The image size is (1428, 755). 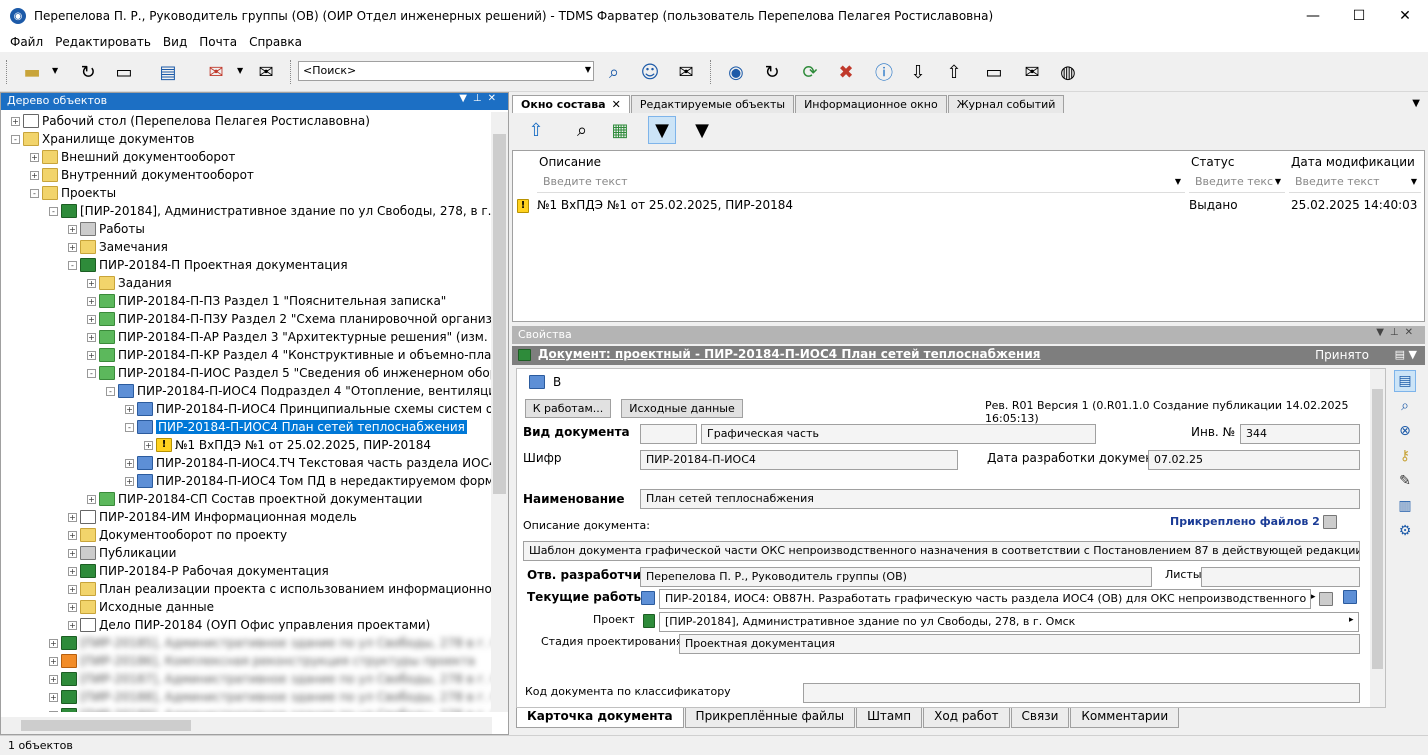 What do you see at coordinates (1300, 434) in the screenshot?
I see `inv-field: 344` at bounding box center [1300, 434].